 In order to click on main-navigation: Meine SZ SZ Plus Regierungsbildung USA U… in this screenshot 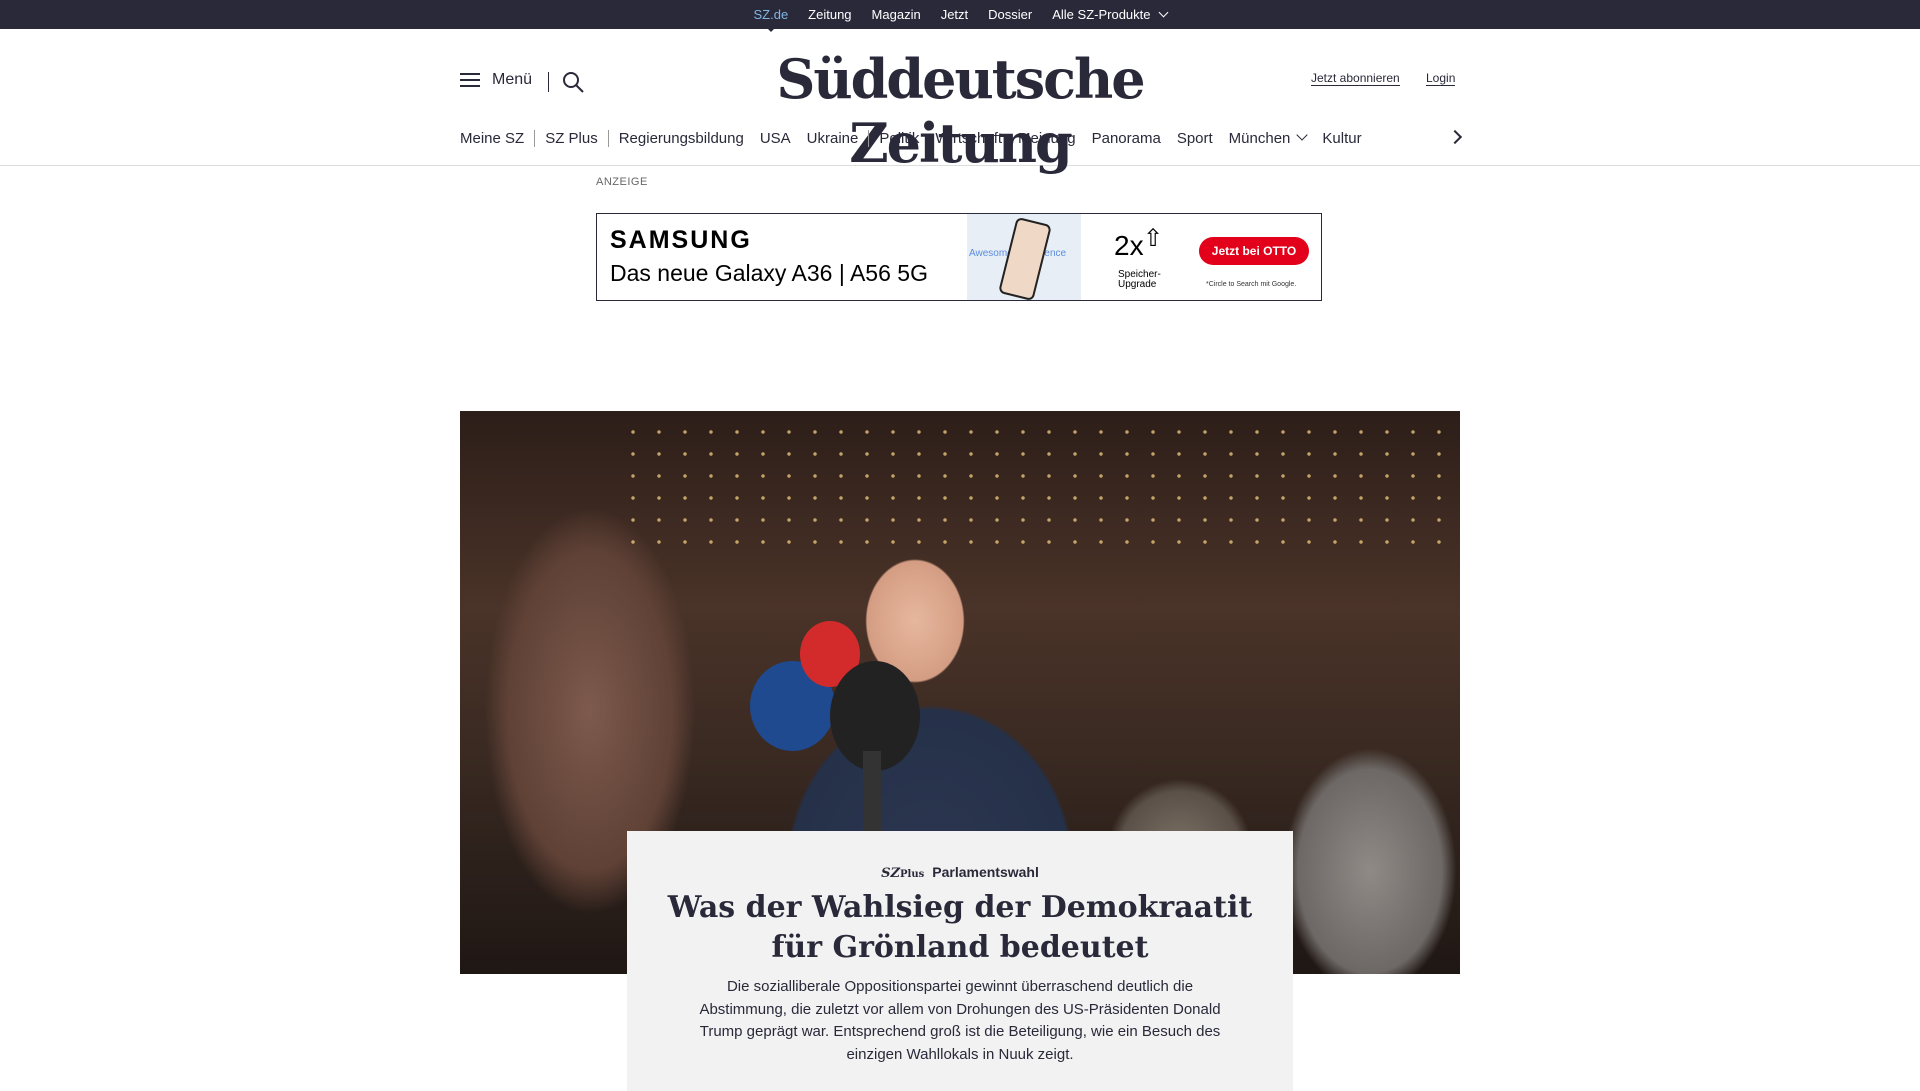, I will do `click(919, 138)`.